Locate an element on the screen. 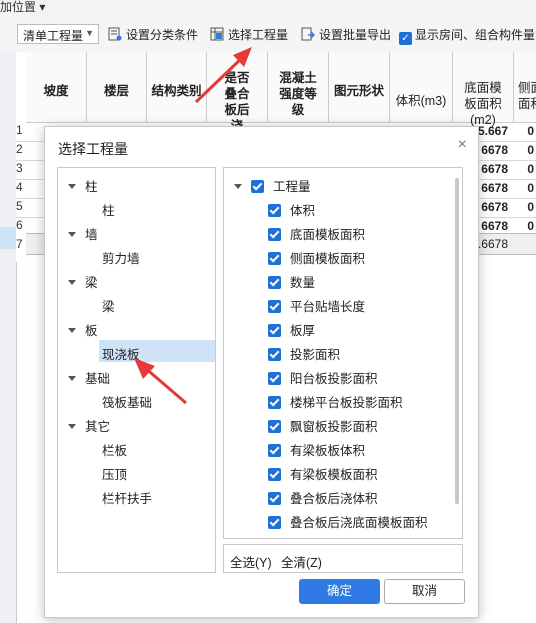 This screenshot has height=623, width=536. column-header: 混凝土强度等级 is located at coordinates (298, 87).